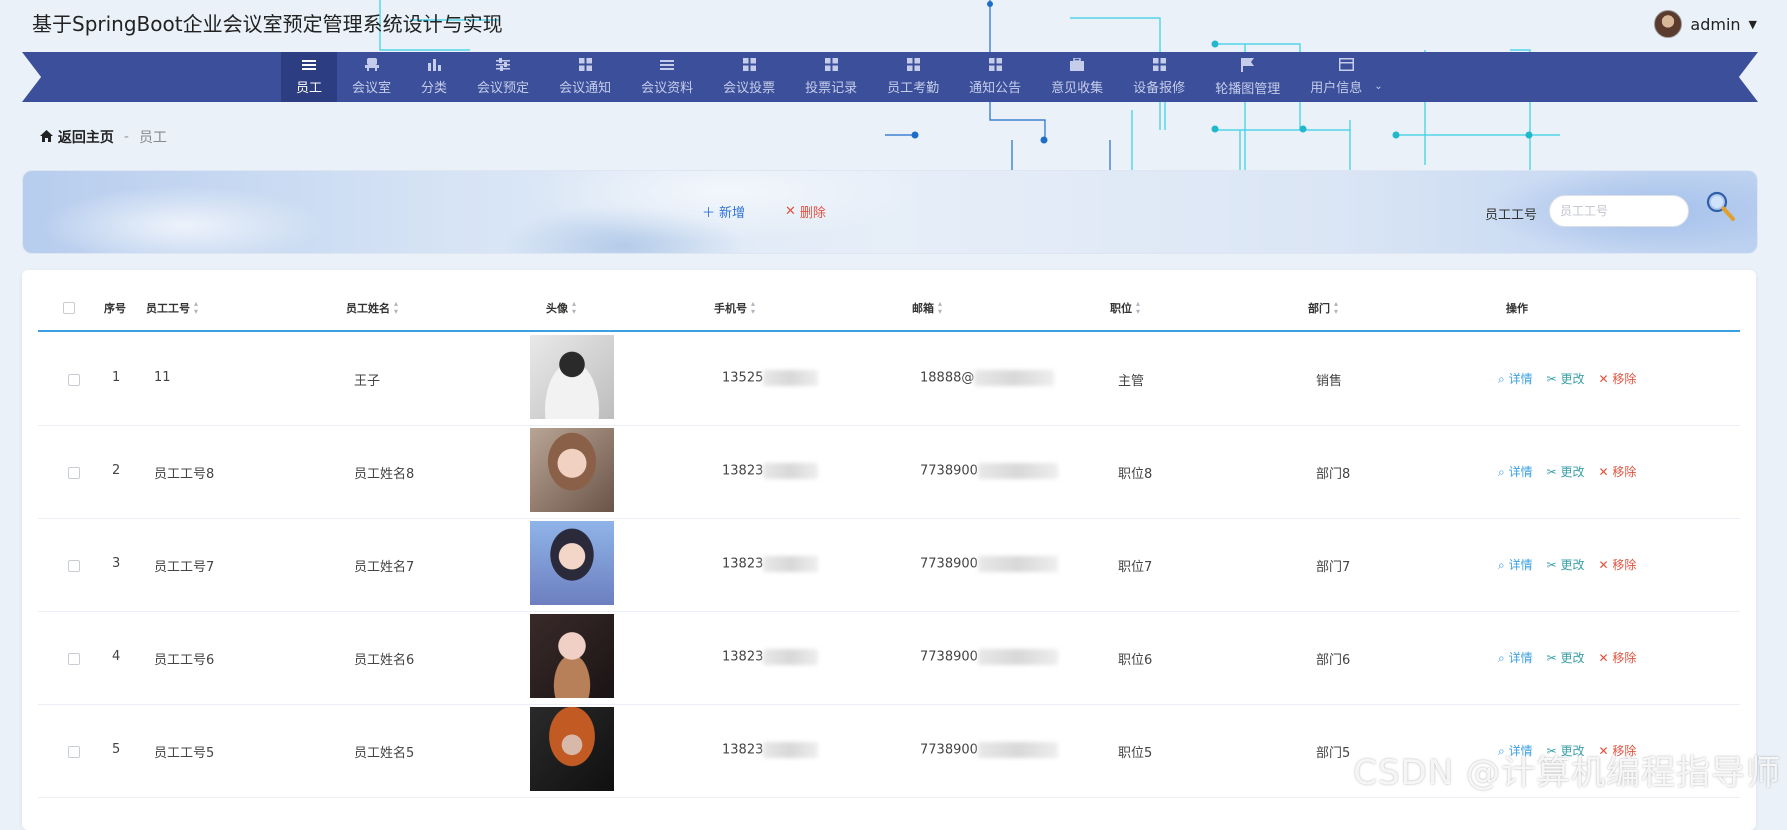  What do you see at coordinates (1135, 474) in the screenshot?
I see `cell-position: 职位8` at bounding box center [1135, 474].